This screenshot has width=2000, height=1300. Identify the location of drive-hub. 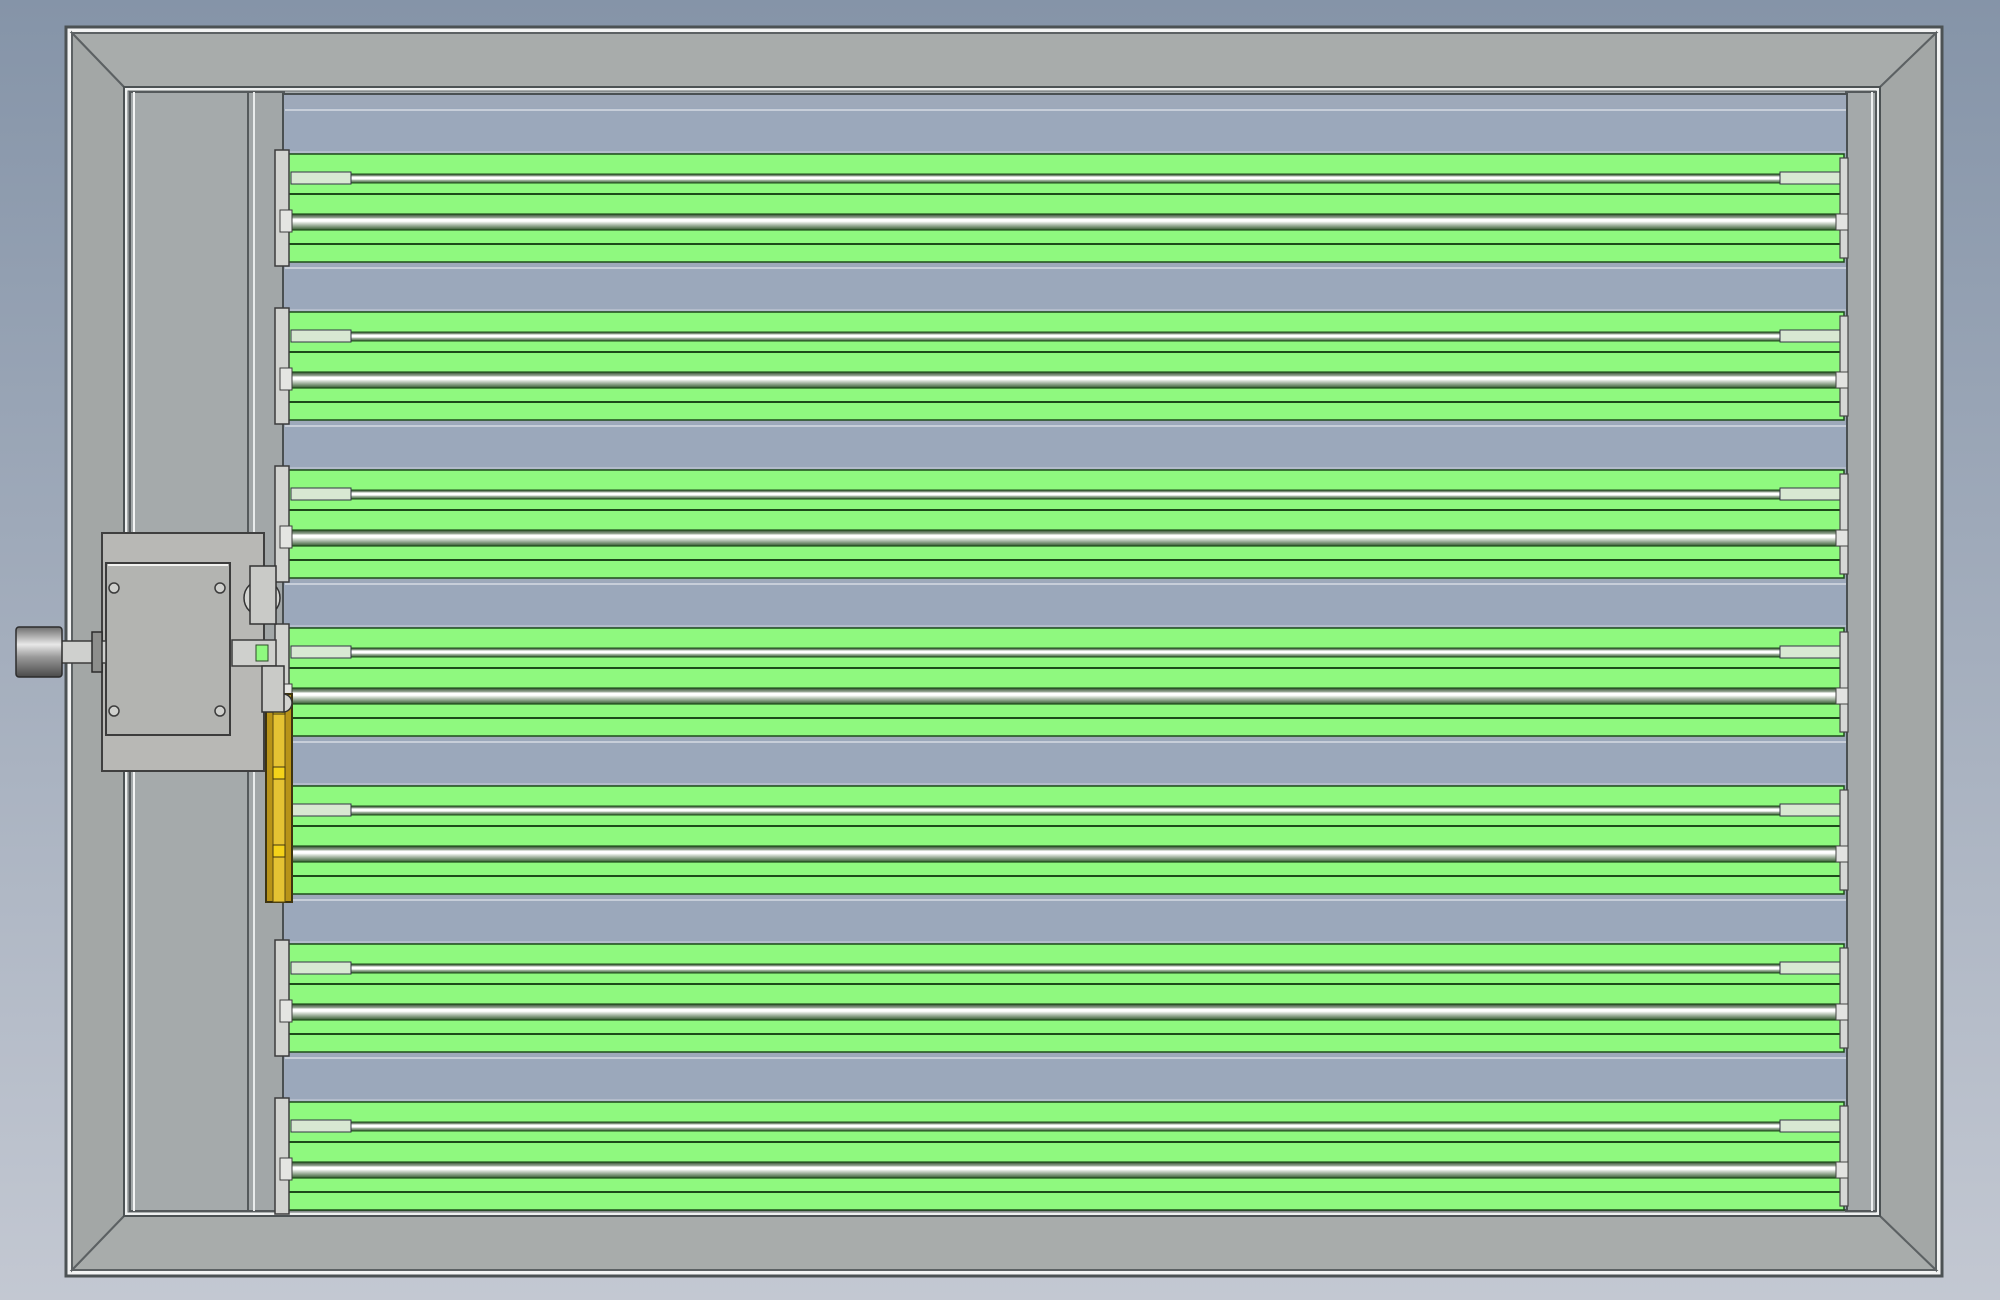
(254, 653).